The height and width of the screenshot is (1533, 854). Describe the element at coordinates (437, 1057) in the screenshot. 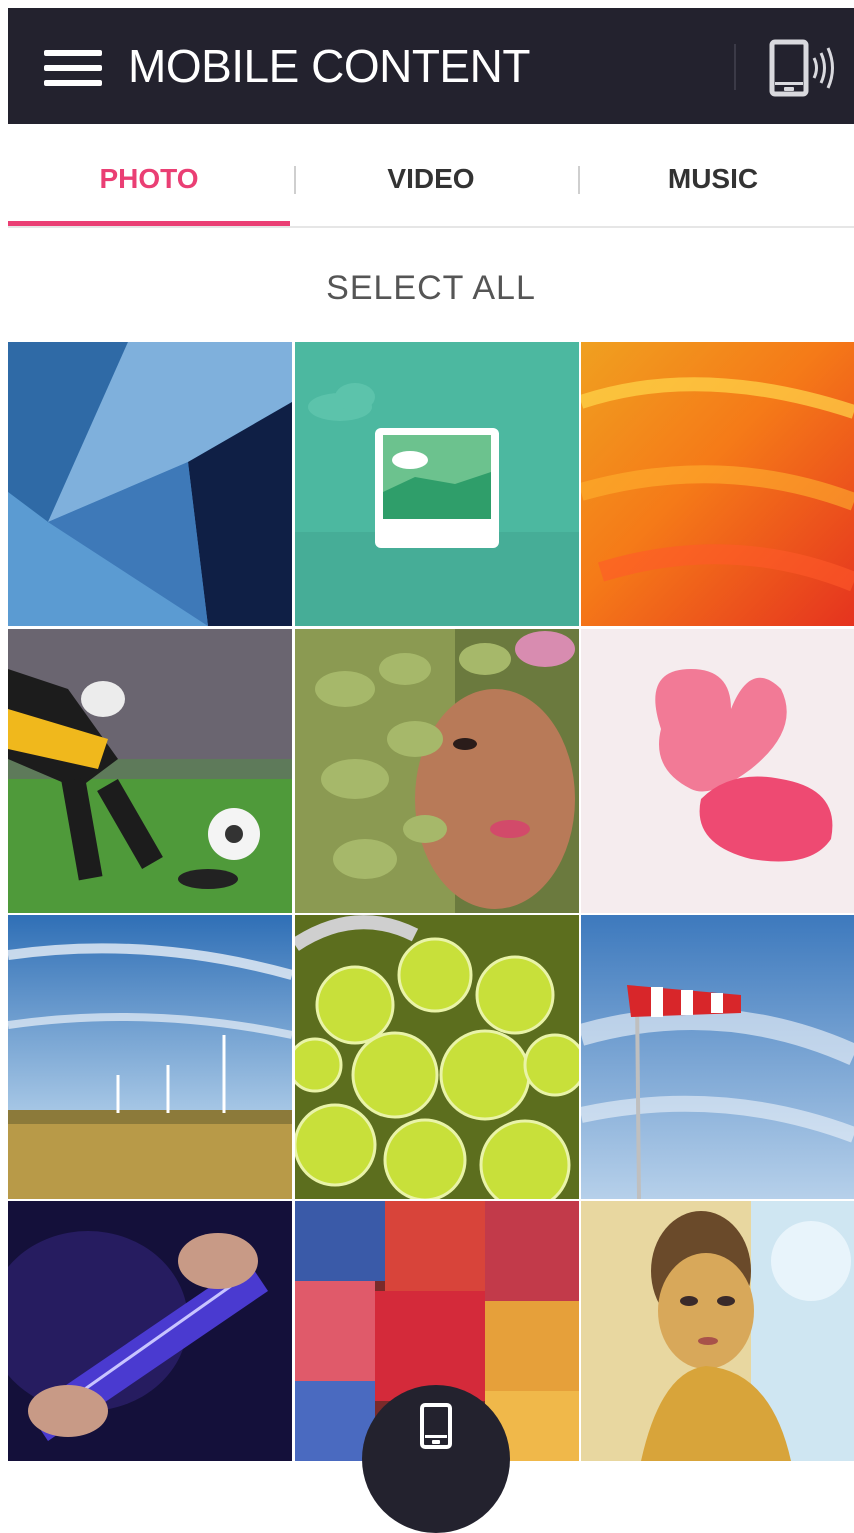

I see `photo-tile-tennis-balls` at that location.